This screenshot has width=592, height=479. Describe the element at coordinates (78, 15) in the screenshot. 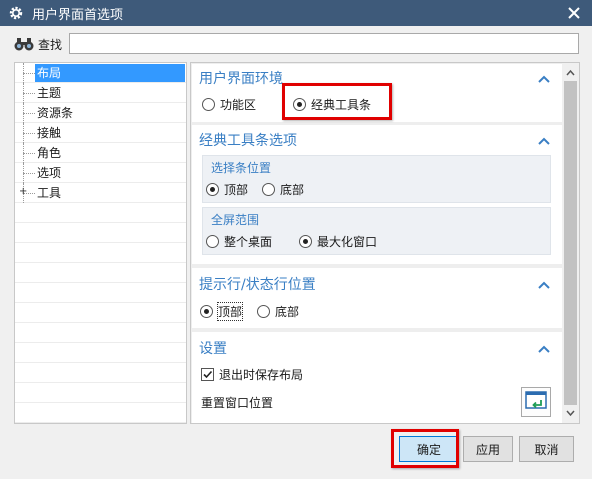

I see `window-title: 用户界面首选项` at that location.